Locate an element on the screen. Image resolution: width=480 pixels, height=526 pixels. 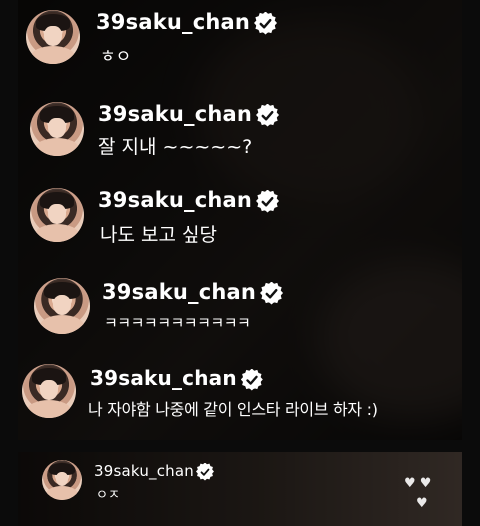
live-video-background-bottom: 39saku_chan ㅇㅈ ♥ ♥ ♥ is located at coordinates (240, 489).